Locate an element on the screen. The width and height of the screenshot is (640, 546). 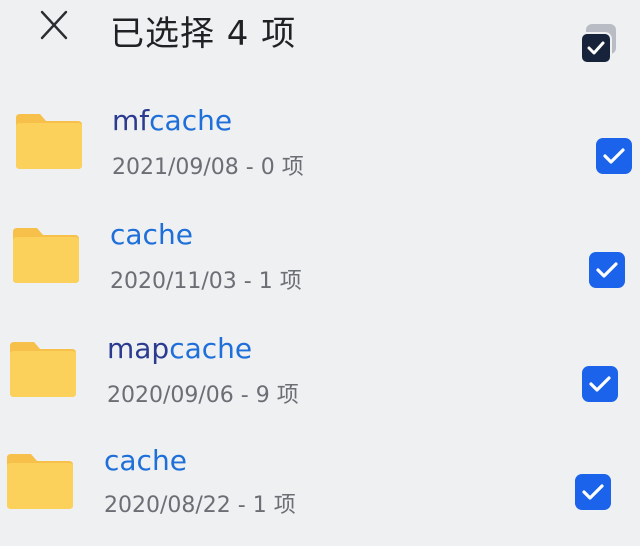
file-name: mfcache is located at coordinates (172, 121).